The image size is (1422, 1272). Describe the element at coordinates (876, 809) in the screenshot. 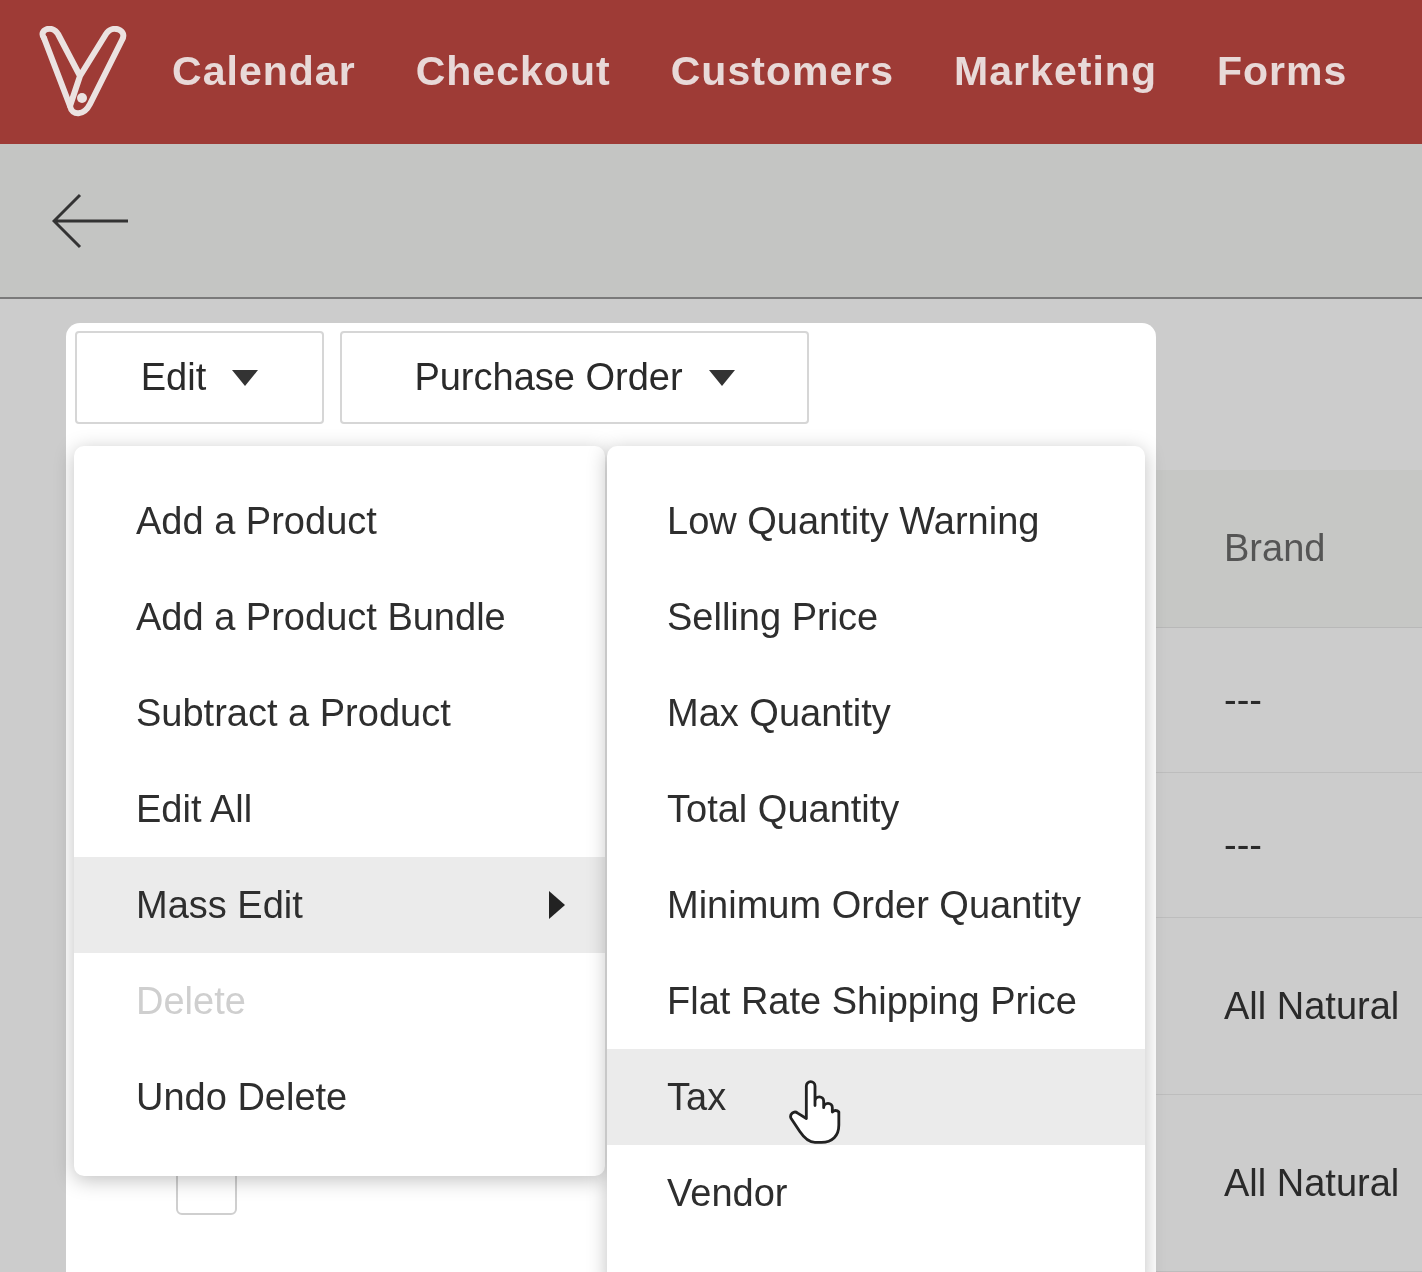

I see `menu-item: Total Quantity` at that location.